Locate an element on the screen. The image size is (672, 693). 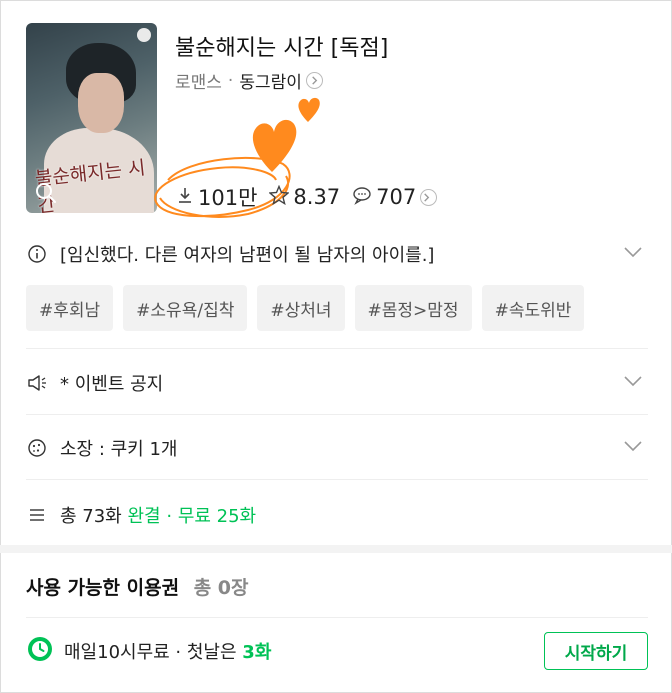
star-icon is located at coordinates (280, 197).